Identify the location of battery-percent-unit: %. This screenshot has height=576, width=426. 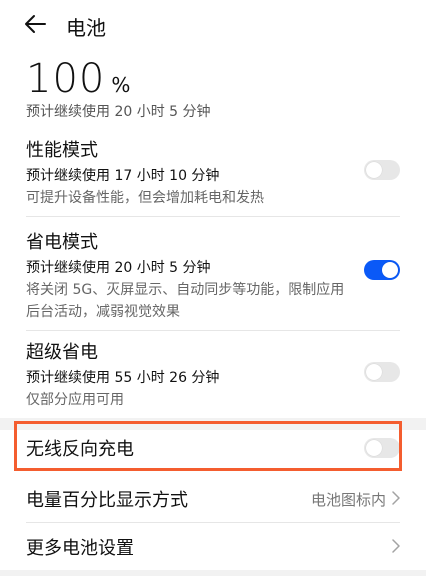
(121, 85).